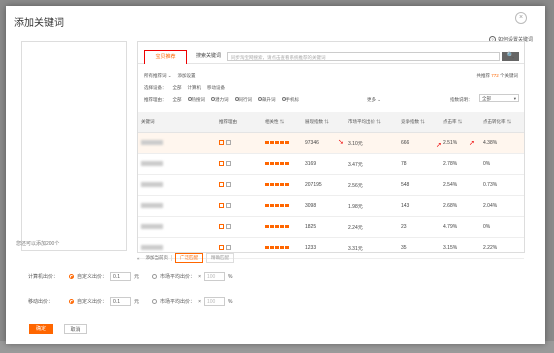 The width and height of the screenshot is (554, 353). I want to click on ctr-cell: 2.78%, so click(460, 164).